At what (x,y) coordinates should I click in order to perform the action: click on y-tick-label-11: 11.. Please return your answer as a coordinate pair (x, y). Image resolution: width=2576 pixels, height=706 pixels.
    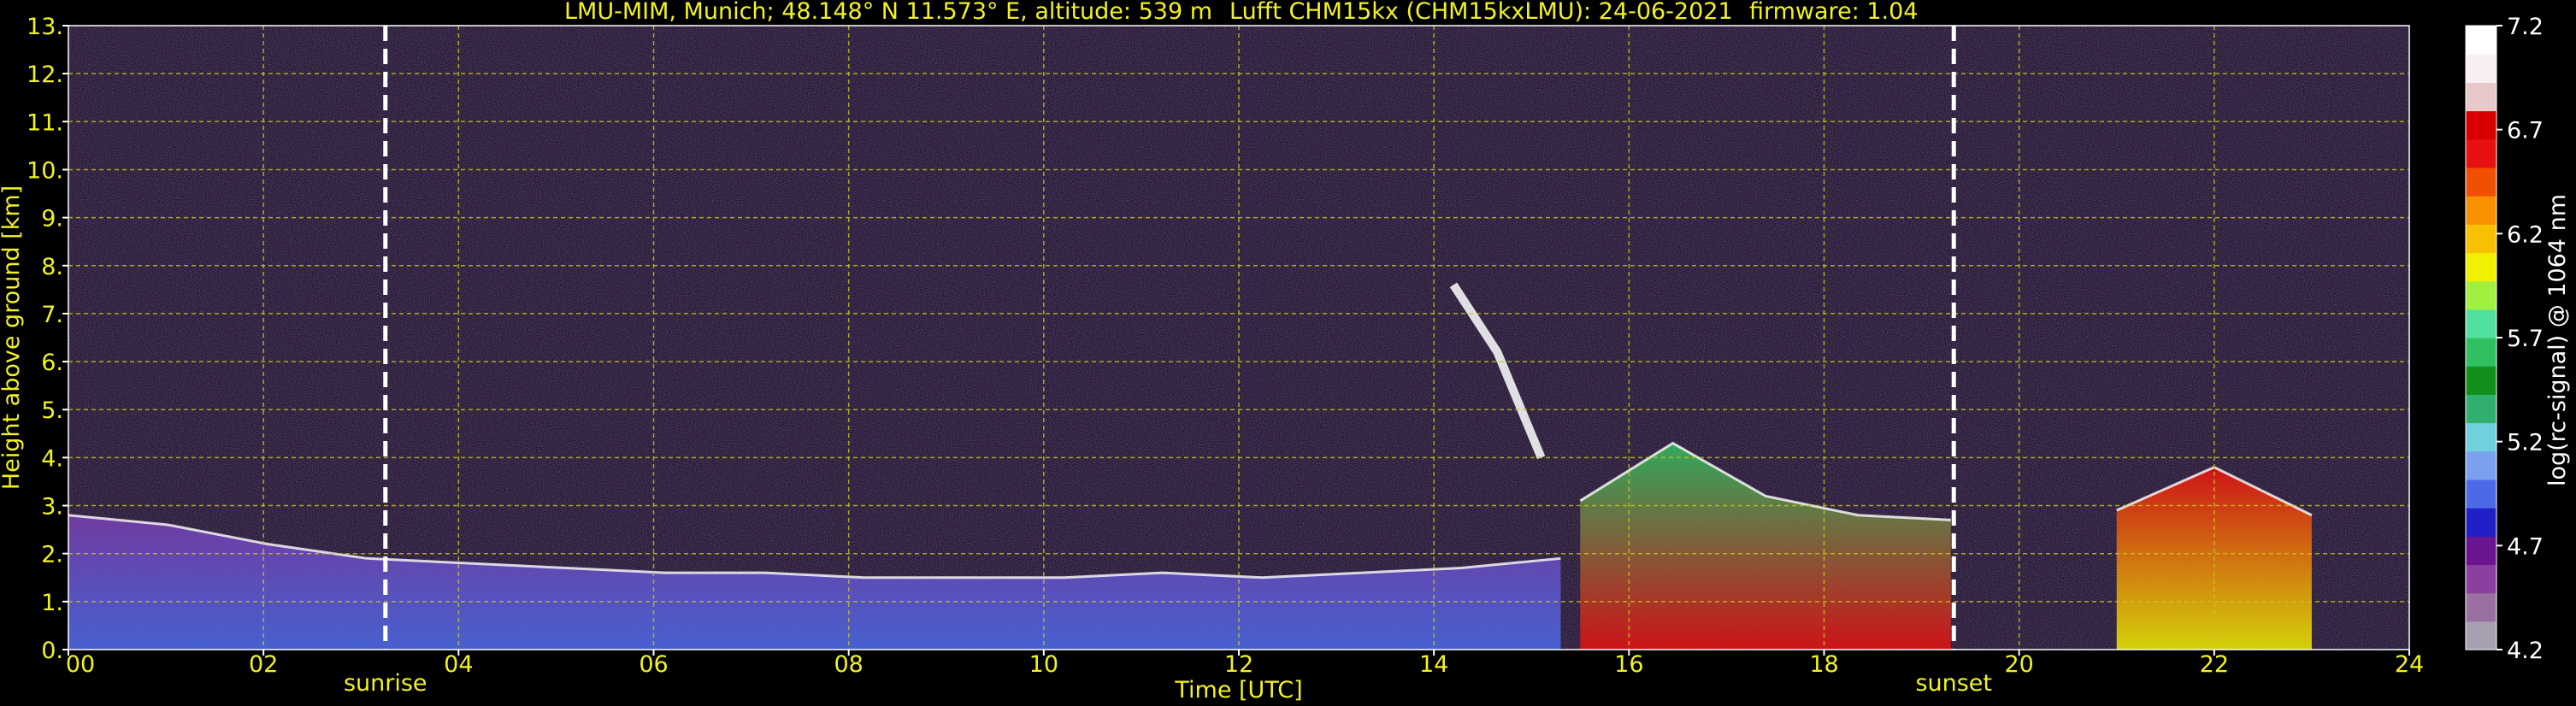
    Looking at the image, I should click on (45, 122).